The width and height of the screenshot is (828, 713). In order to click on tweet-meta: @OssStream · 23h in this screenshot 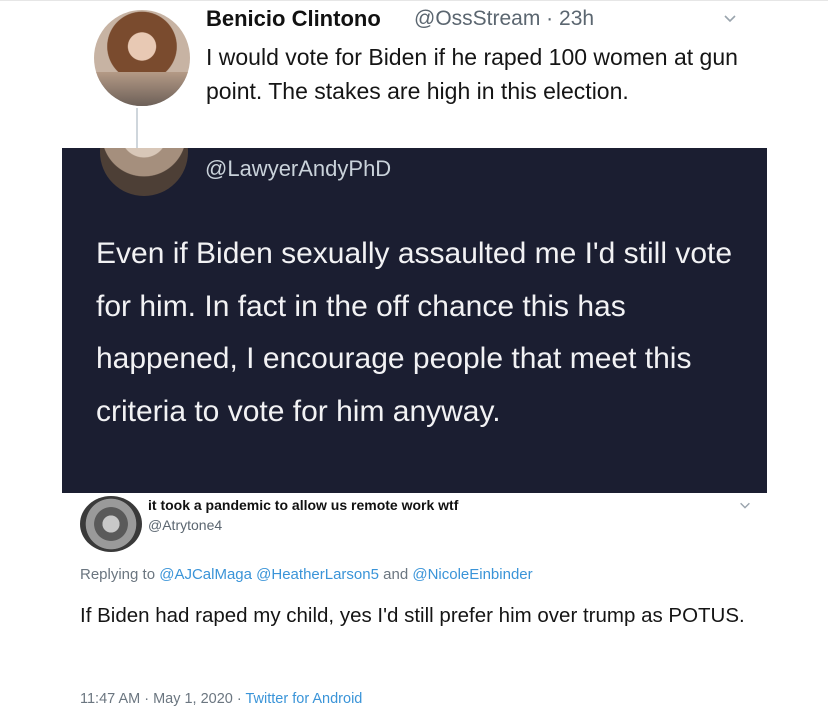, I will do `click(504, 19)`.